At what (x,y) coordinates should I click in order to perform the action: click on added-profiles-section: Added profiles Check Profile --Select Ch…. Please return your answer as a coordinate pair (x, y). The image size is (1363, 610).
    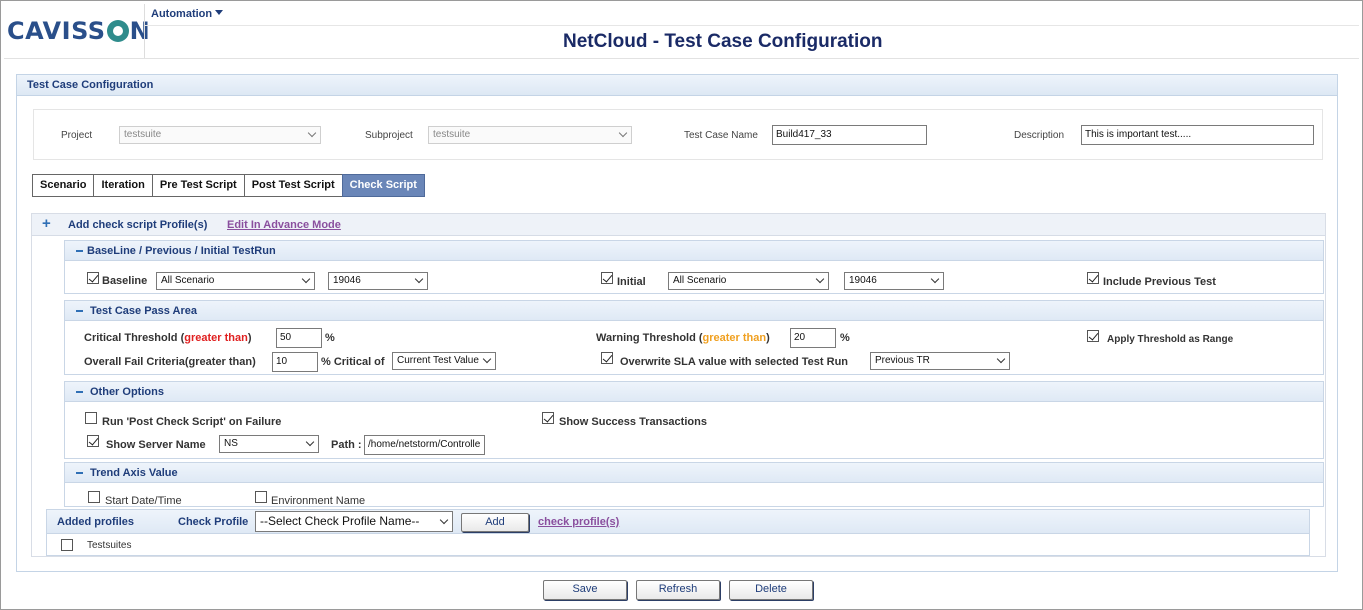
    Looking at the image, I should click on (678, 532).